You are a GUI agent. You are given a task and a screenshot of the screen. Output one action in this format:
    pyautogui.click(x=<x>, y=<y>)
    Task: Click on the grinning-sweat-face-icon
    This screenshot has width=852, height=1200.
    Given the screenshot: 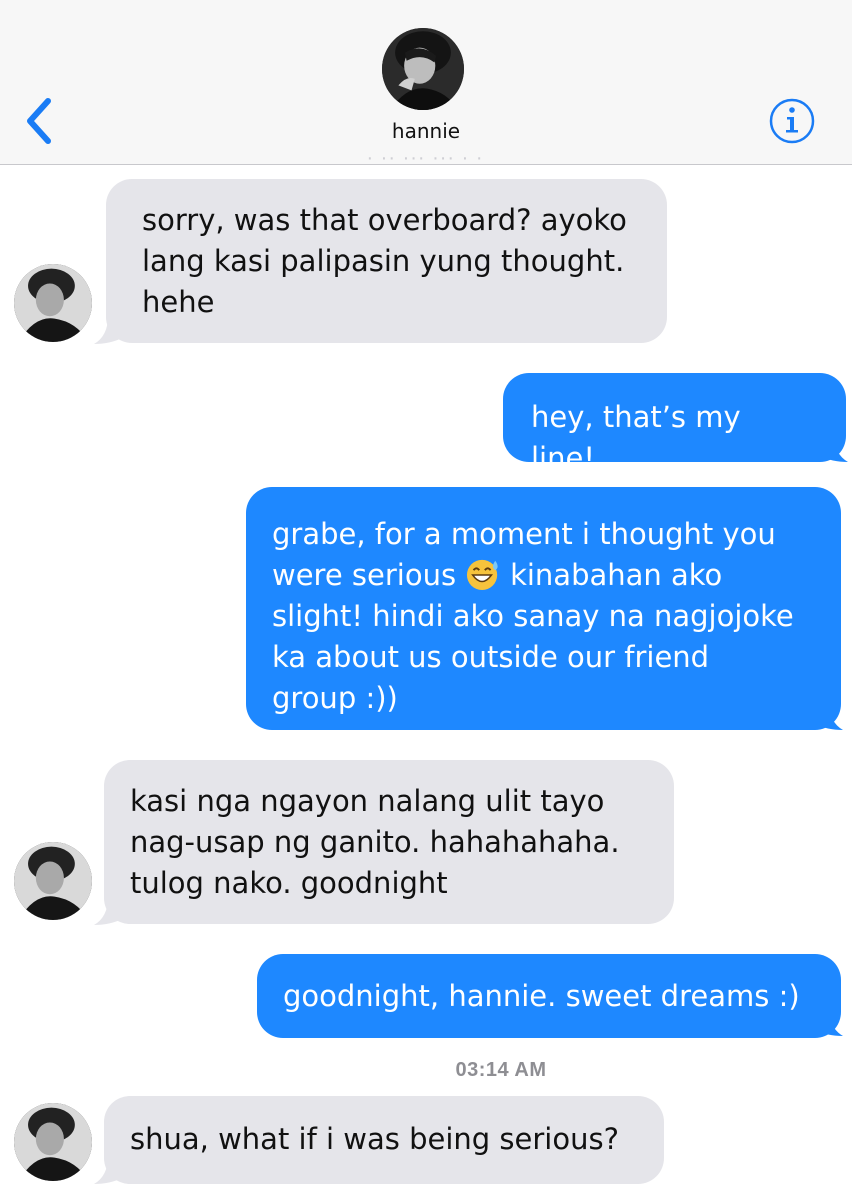 What is the action you would take?
    pyautogui.click(x=482, y=575)
    